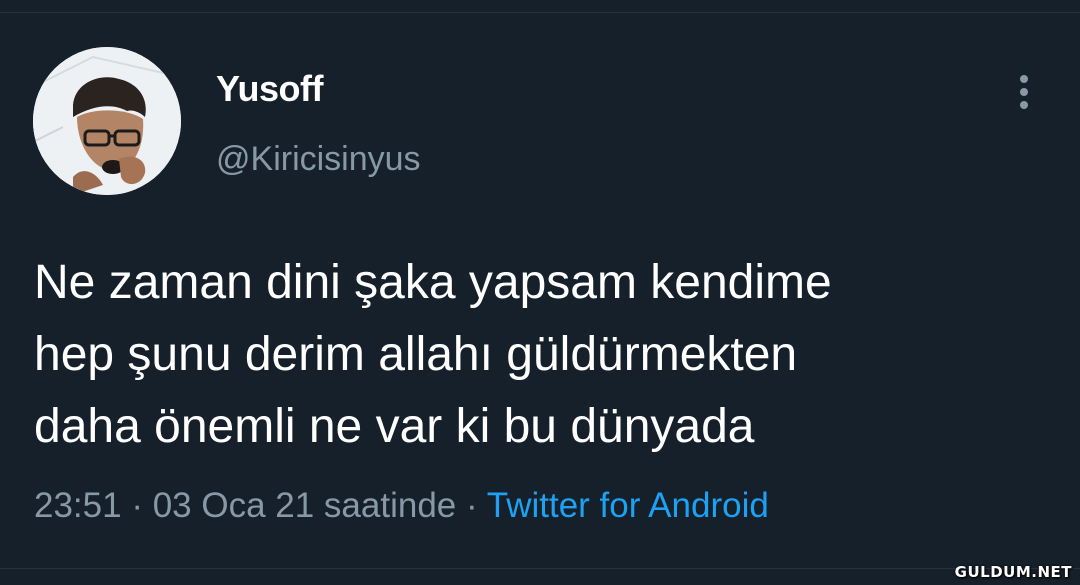  What do you see at coordinates (394, 426) in the screenshot?
I see `tweet-text-line: daha önemli ne var ki bu dünyada` at bounding box center [394, 426].